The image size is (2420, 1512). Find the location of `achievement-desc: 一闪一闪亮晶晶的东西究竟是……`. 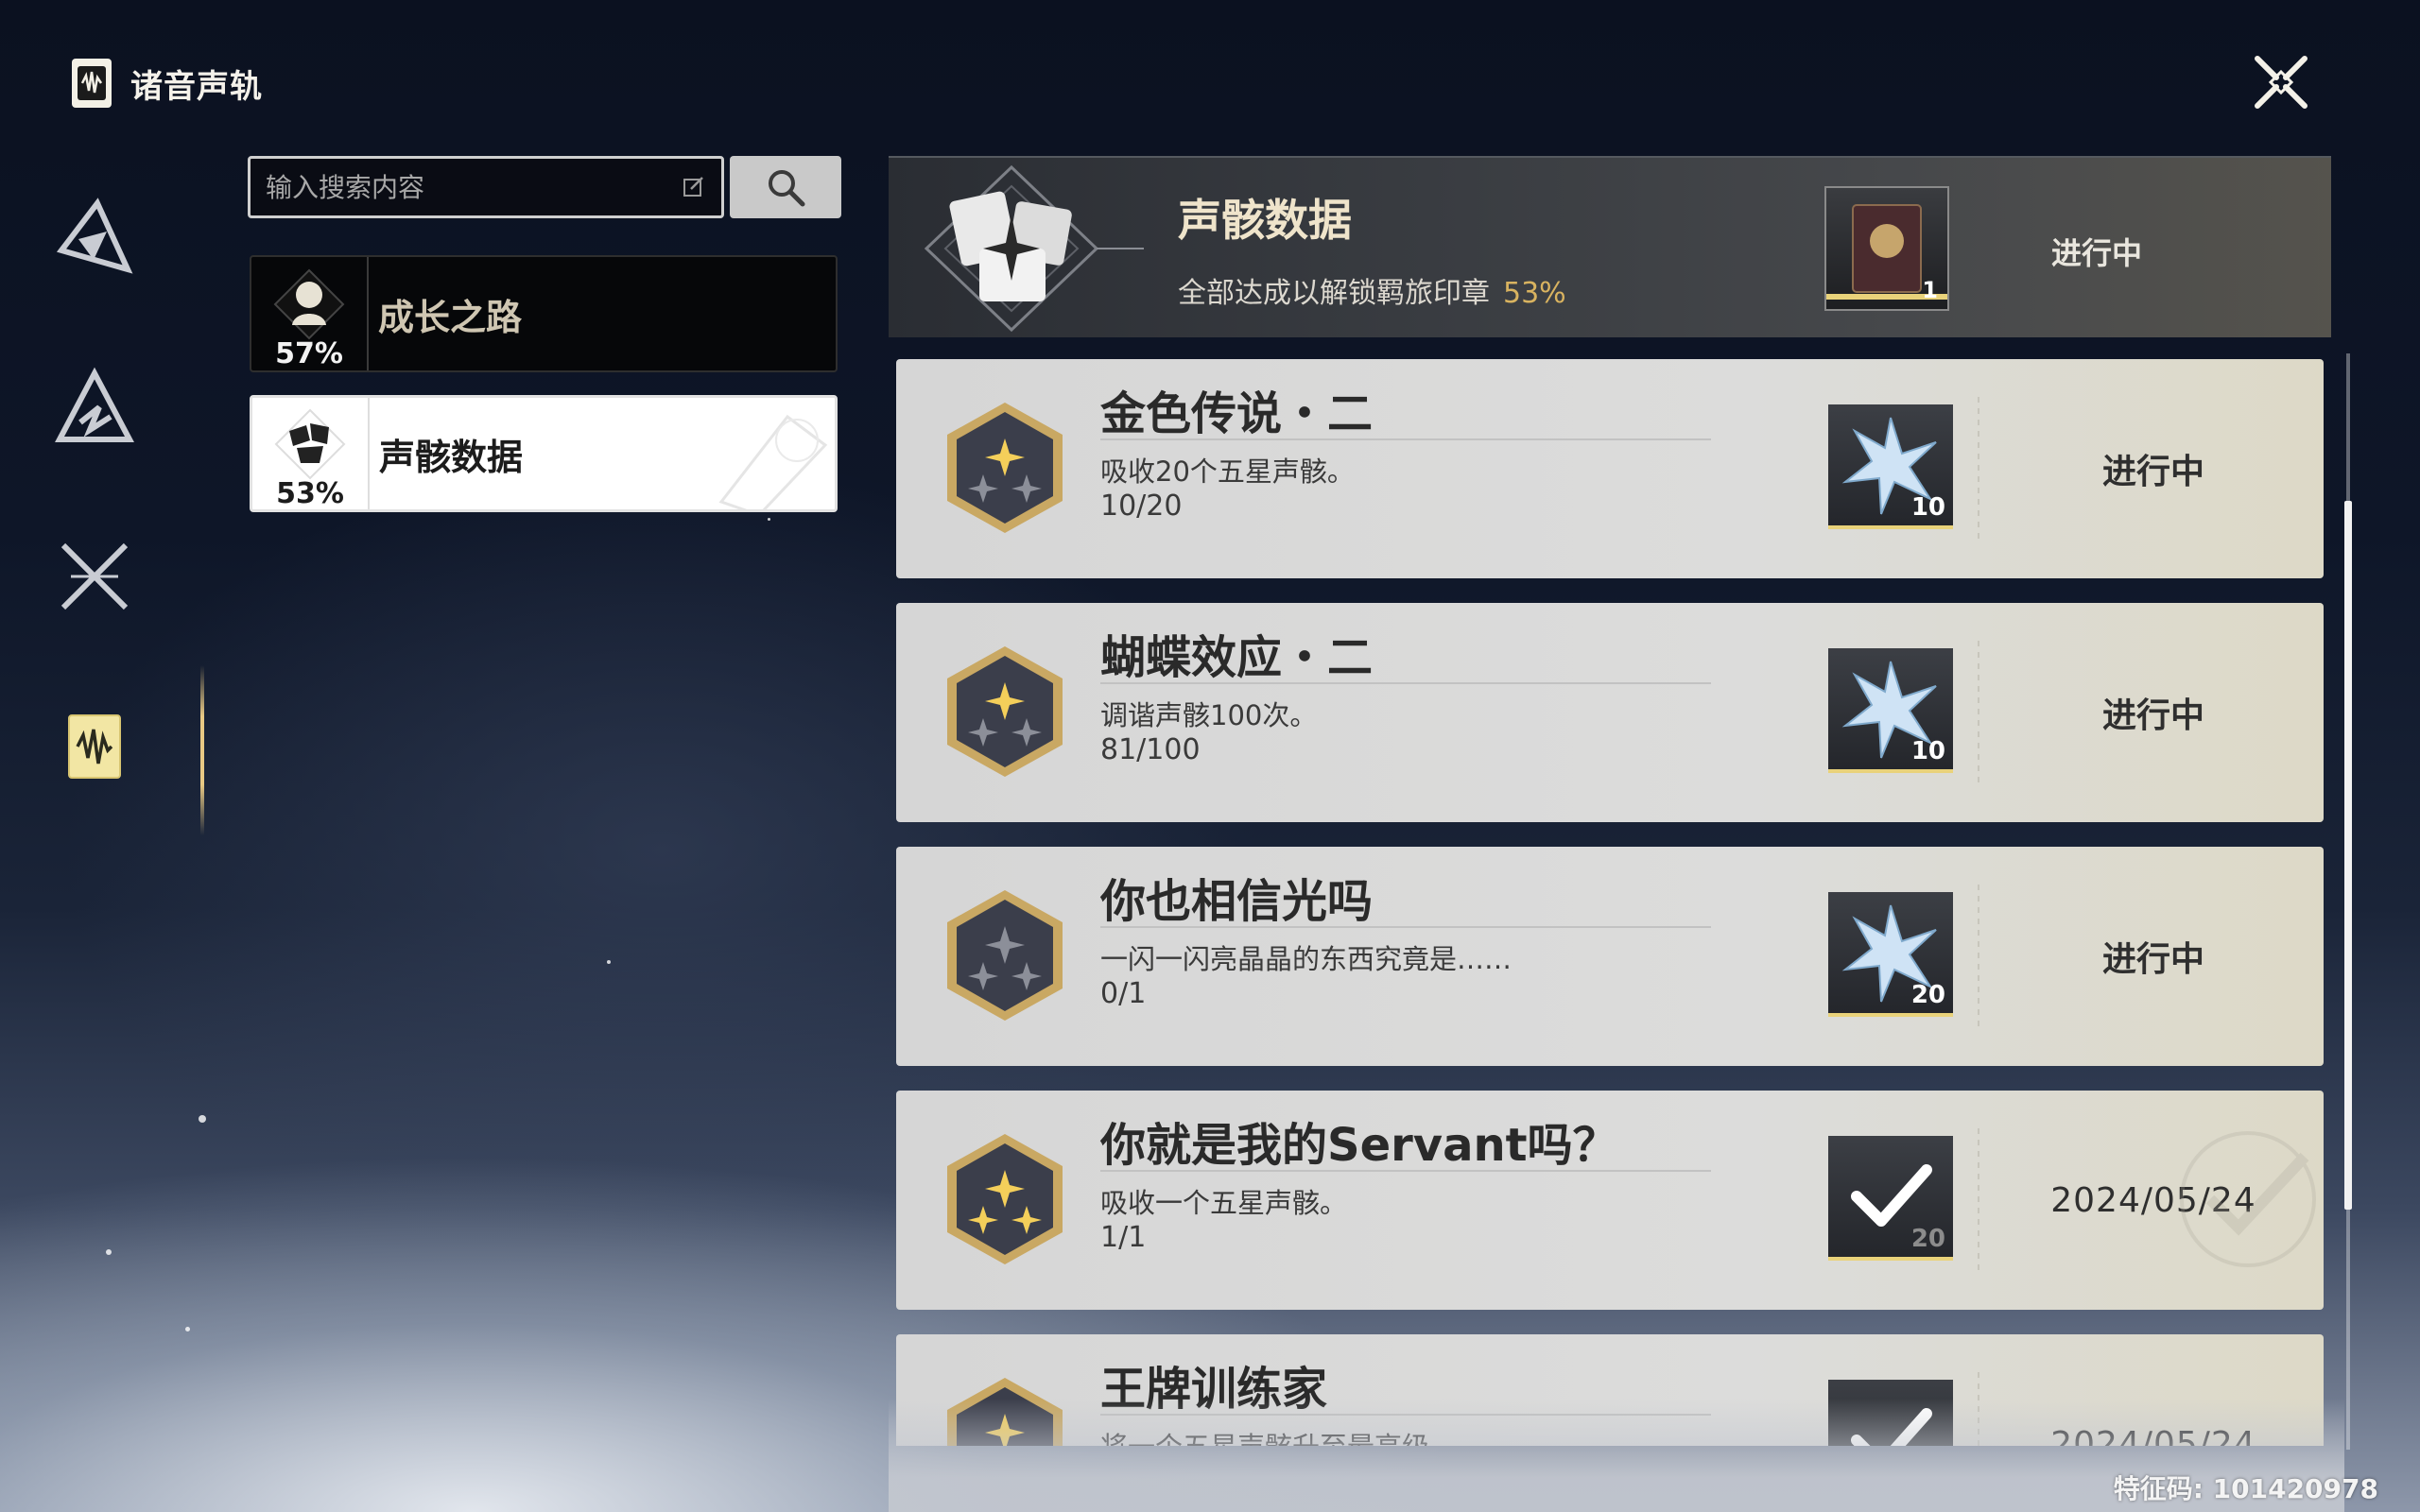

achievement-desc: 一闪一闪亮晶晶的东西究竟是…… is located at coordinates (1306, 959).